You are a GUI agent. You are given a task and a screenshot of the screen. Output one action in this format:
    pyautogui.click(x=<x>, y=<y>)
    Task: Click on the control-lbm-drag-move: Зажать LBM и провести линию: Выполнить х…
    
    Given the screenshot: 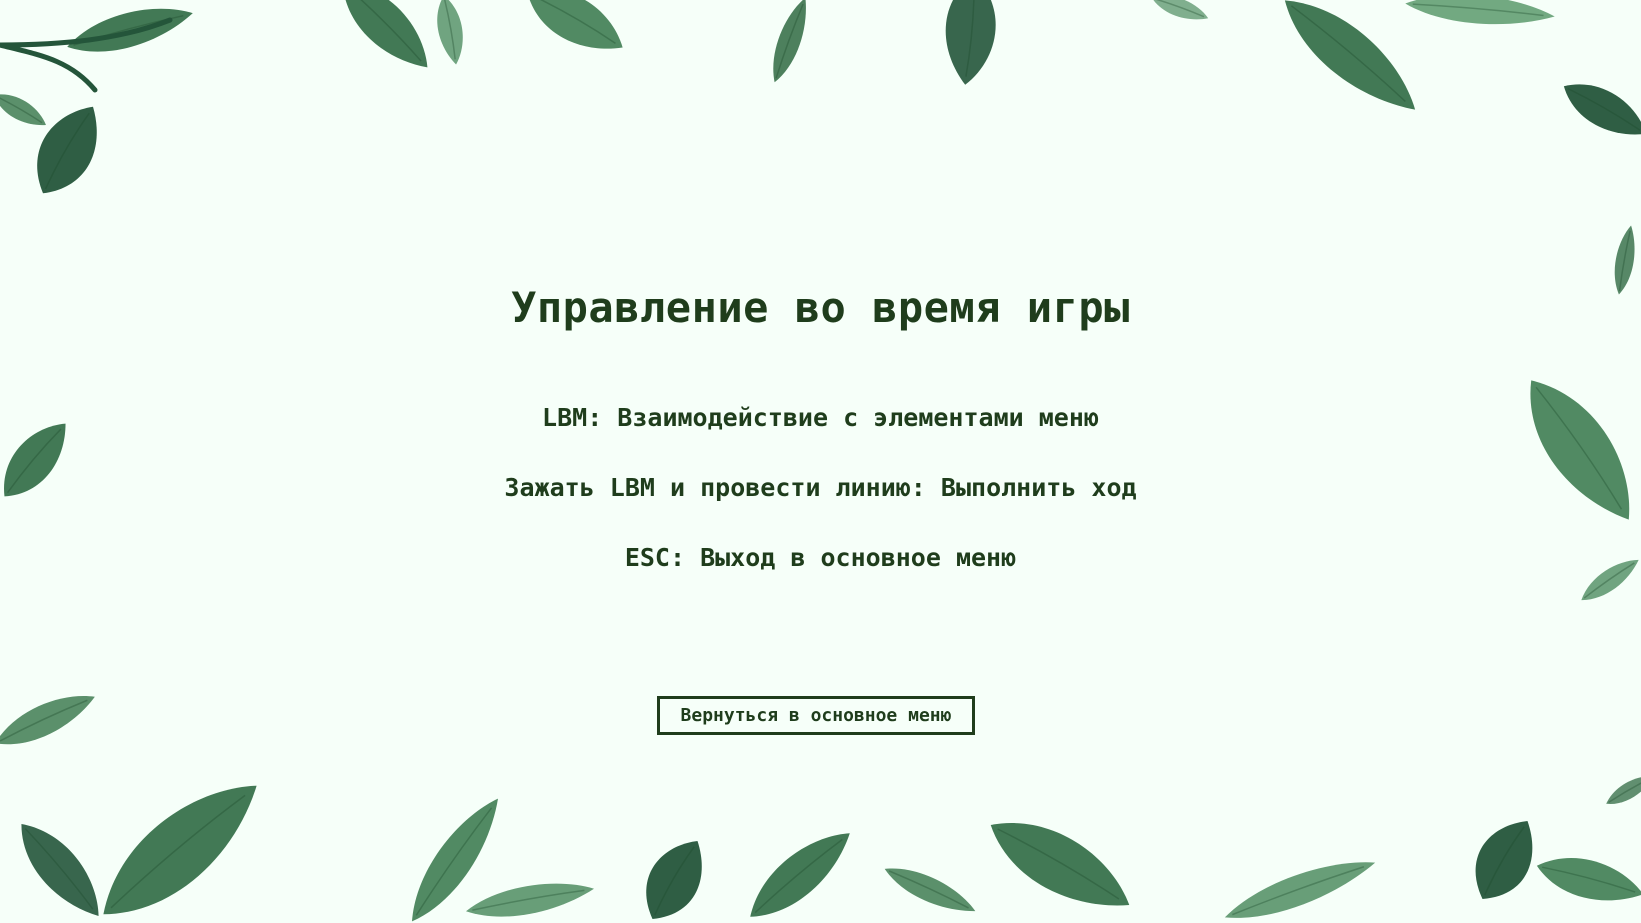 What is the action you would take?
    pyautogui.click(x=820, y=487)
    